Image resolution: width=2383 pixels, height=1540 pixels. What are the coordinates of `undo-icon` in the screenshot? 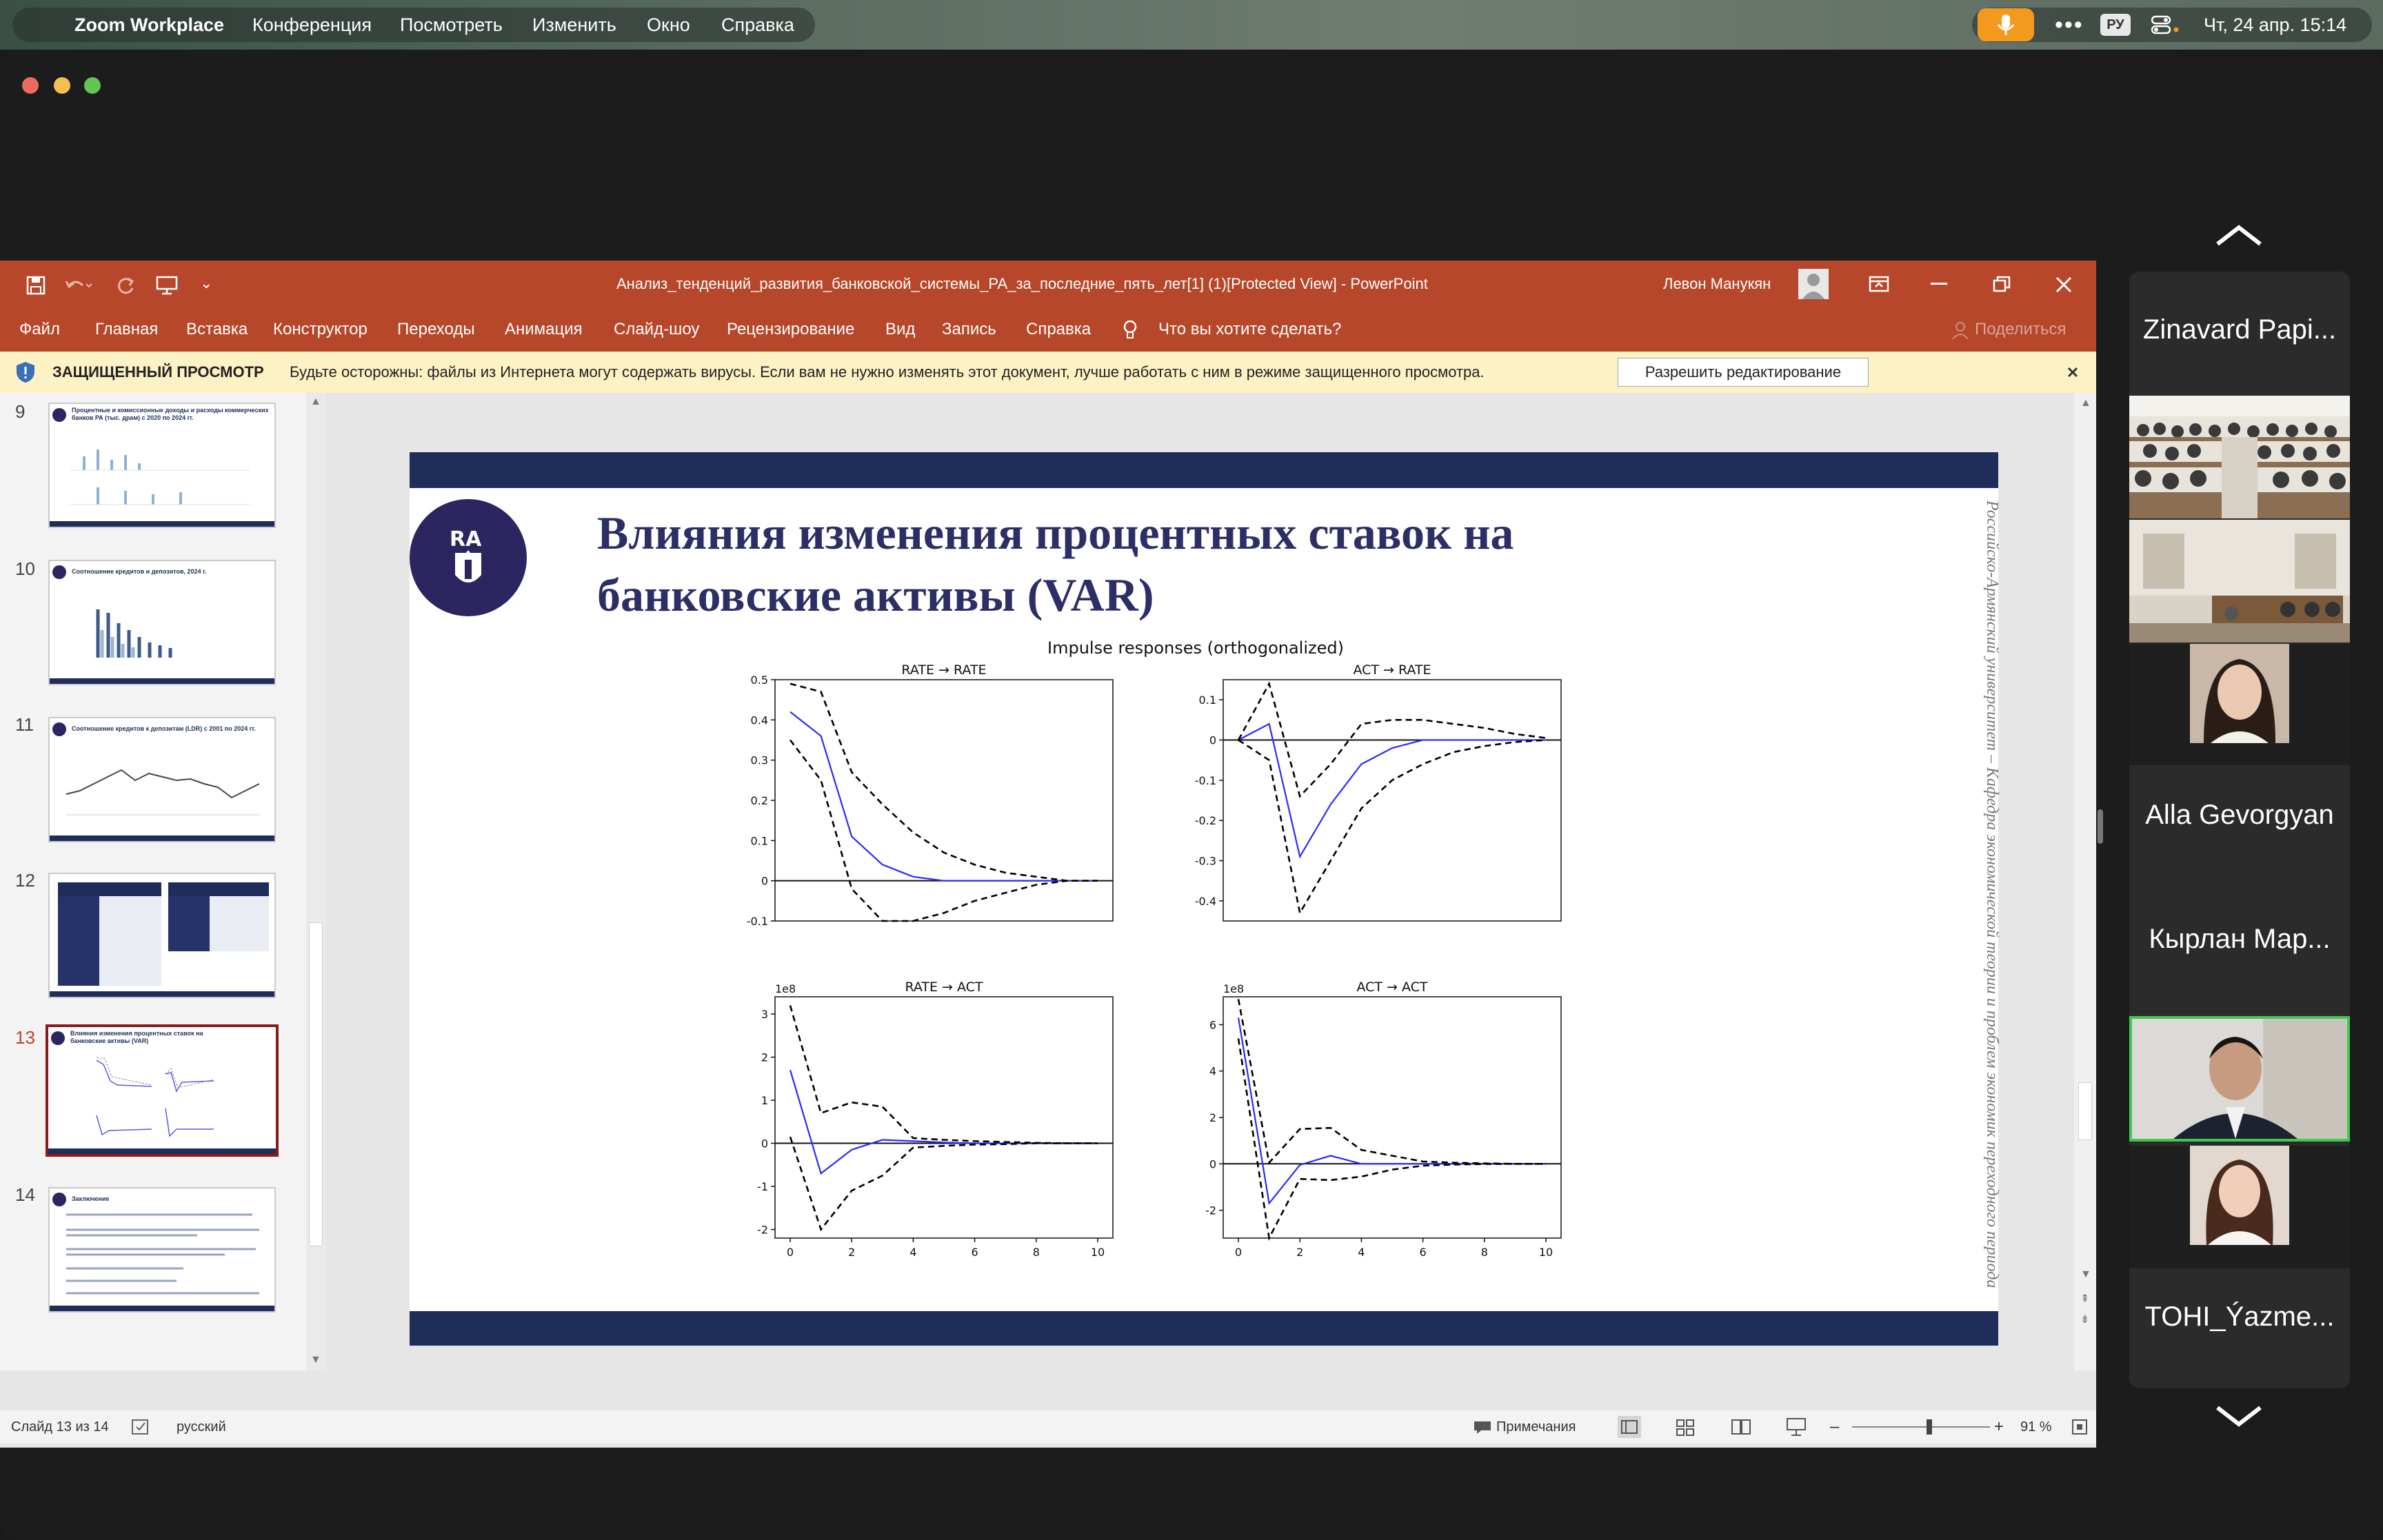 It's located at (78, 286).